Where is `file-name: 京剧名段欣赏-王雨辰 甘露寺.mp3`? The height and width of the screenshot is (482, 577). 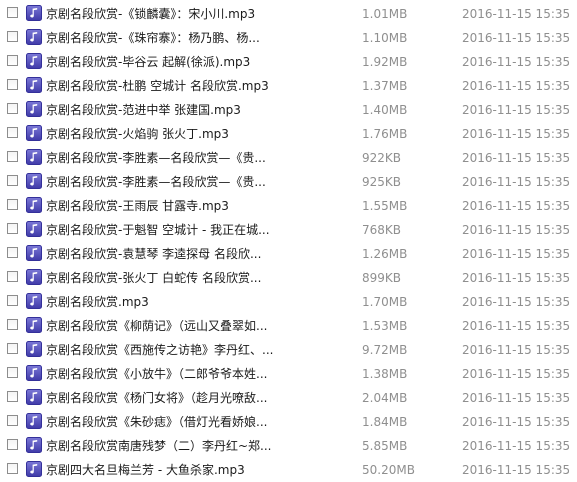
file-name: 京剧名段欣赏-王雨辰 甘露寺.mp3 is located at coordinates (196, 206).